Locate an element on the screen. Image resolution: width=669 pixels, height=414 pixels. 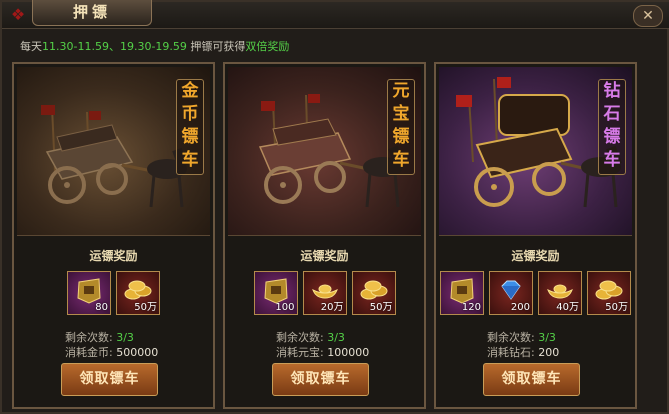
cost-label: 消耗钻石: is located at coordinates (511, 352).